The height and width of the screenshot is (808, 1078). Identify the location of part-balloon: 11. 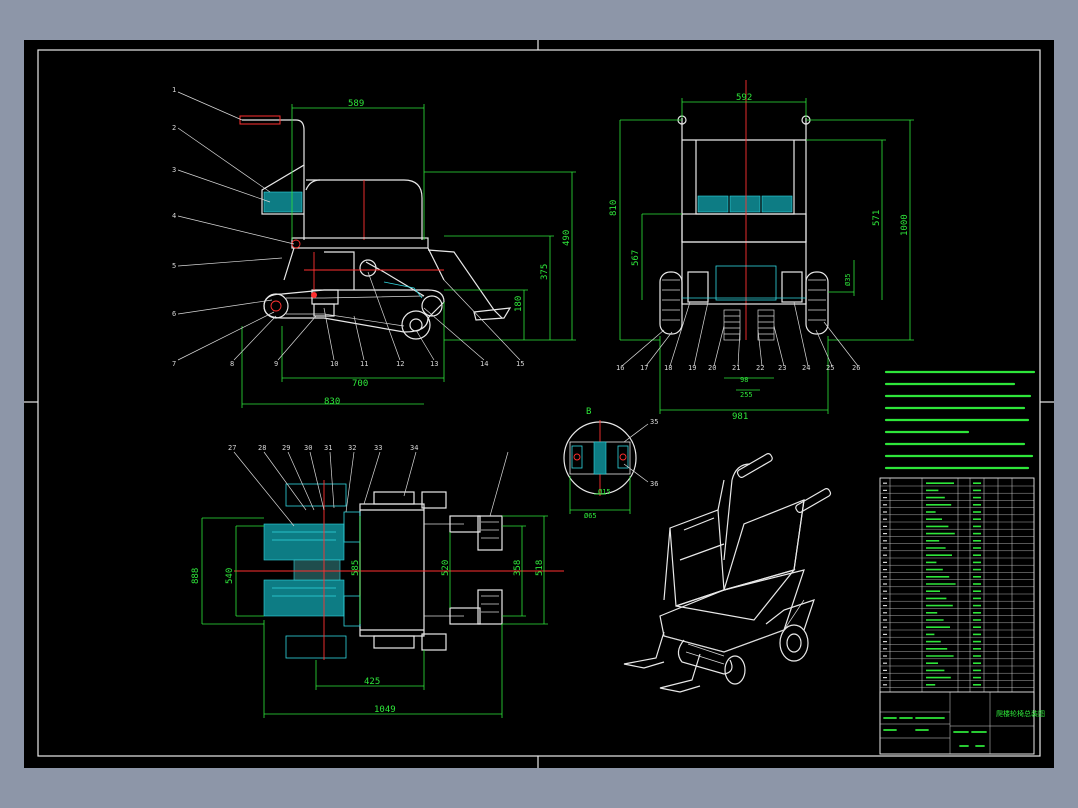
(364, 364).